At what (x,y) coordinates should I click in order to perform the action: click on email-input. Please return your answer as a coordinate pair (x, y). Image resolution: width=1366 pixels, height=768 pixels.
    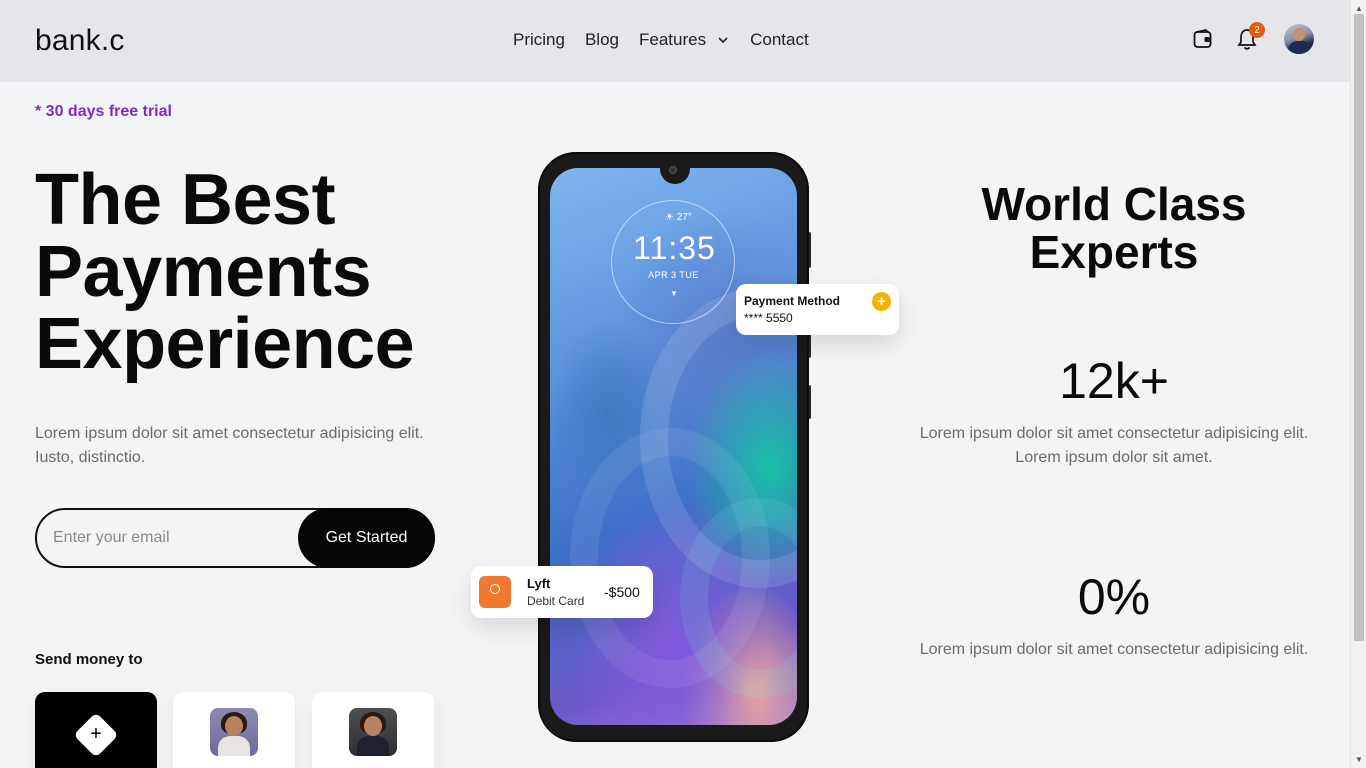
    Looking at the image, I should click on (173, 538).